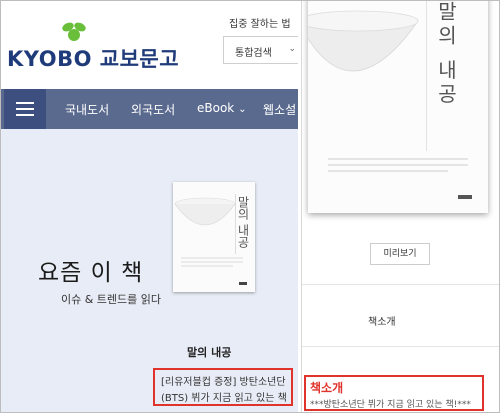  Describe the element at coordinates (87, 109) in the screenshot. I see `nav-item-domestic: 국내도서` at that location.